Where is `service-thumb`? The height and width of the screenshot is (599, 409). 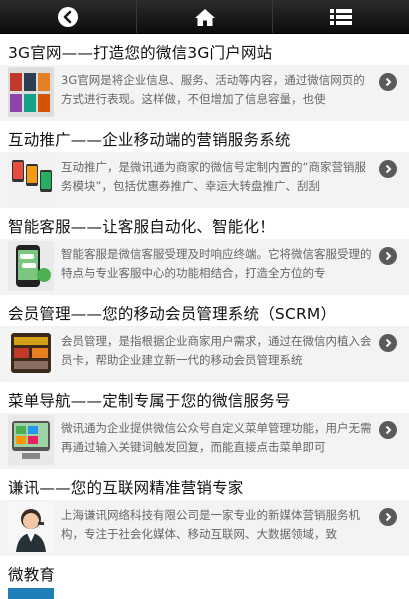
service-thumb is located at coordinates (31, 266).